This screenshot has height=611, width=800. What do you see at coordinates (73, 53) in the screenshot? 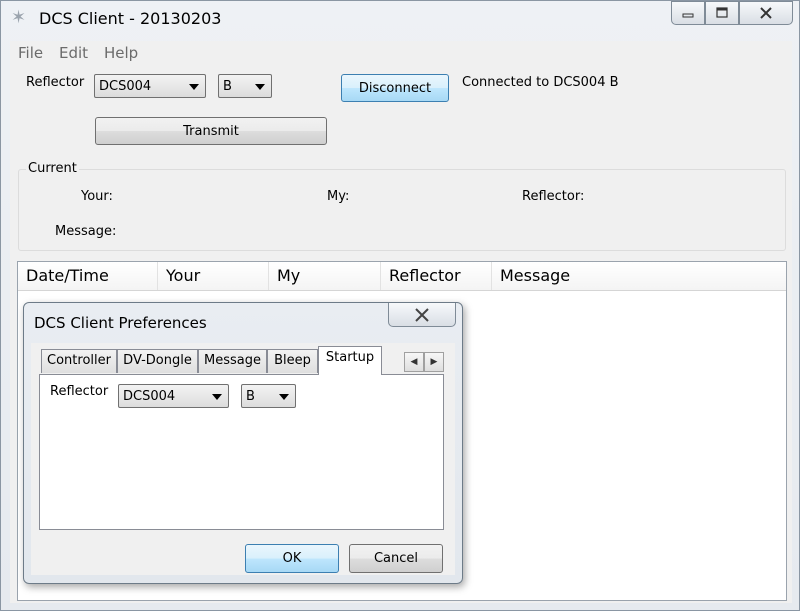
I see `menu-edit: Edit` at bounding box center [73, 53].